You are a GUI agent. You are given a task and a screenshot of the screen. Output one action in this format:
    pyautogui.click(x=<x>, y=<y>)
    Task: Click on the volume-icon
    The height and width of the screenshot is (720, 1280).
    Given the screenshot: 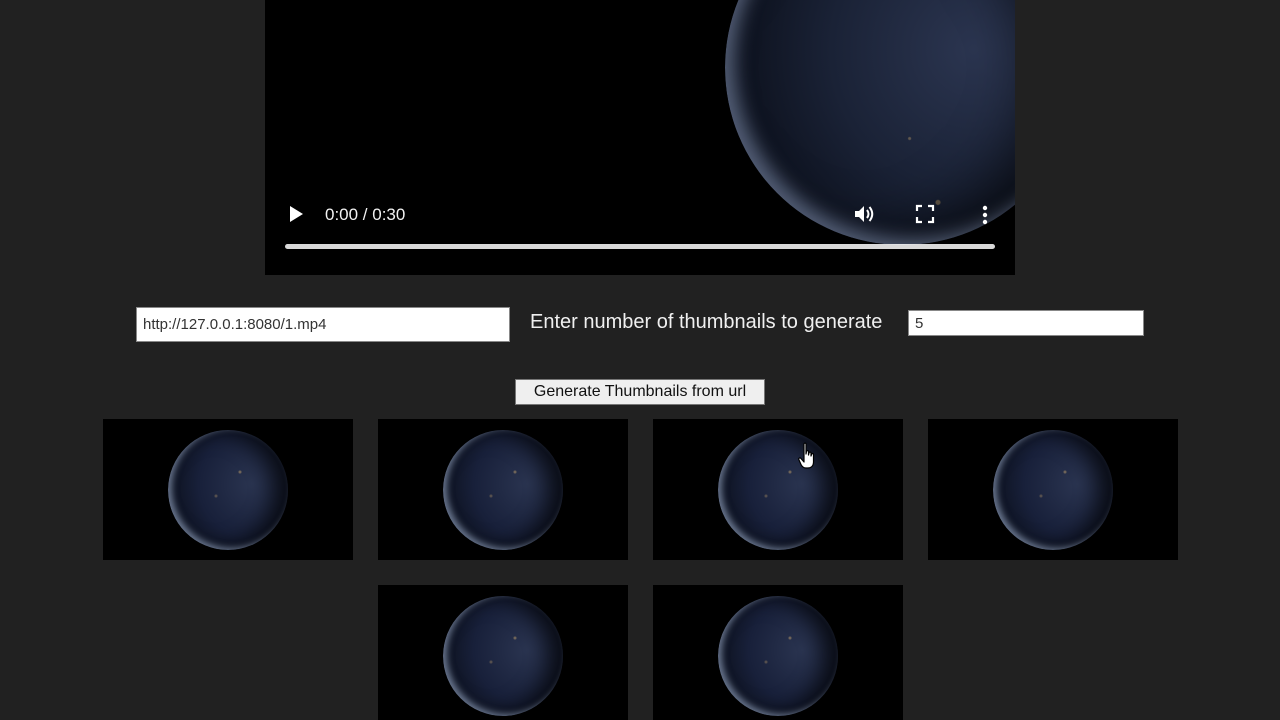 What is the action you would take?
    pyautogui.click(x=865, y=214)
    